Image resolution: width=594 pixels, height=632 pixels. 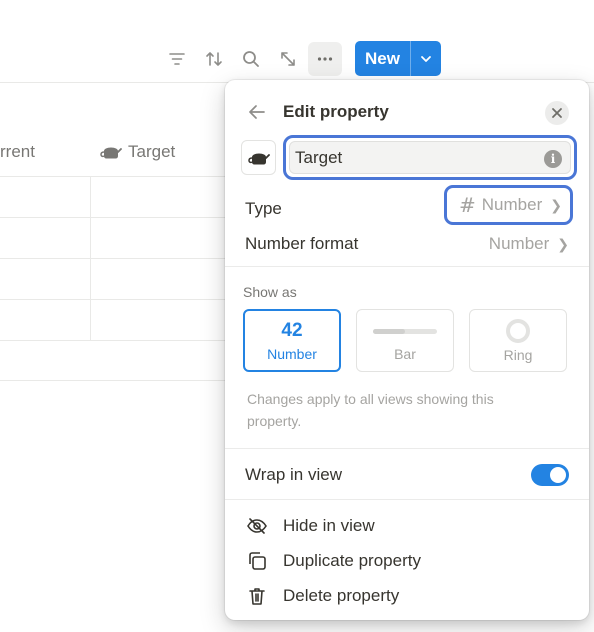 I want to click on type-label: Type, so click(x=263, y=208).